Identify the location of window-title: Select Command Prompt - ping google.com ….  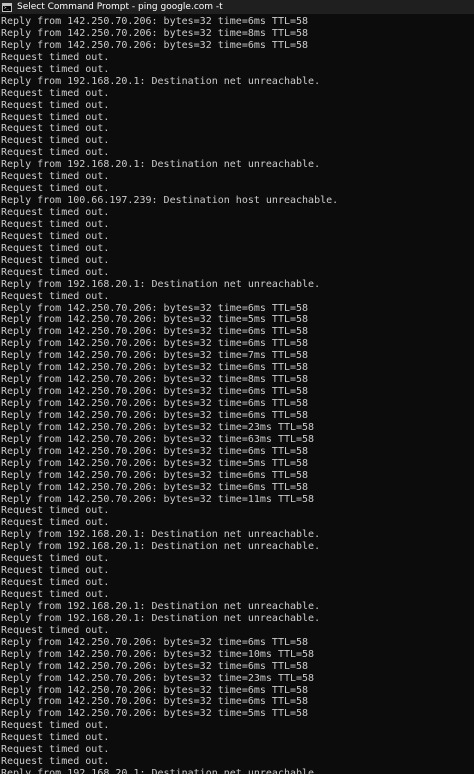
(120, 7).